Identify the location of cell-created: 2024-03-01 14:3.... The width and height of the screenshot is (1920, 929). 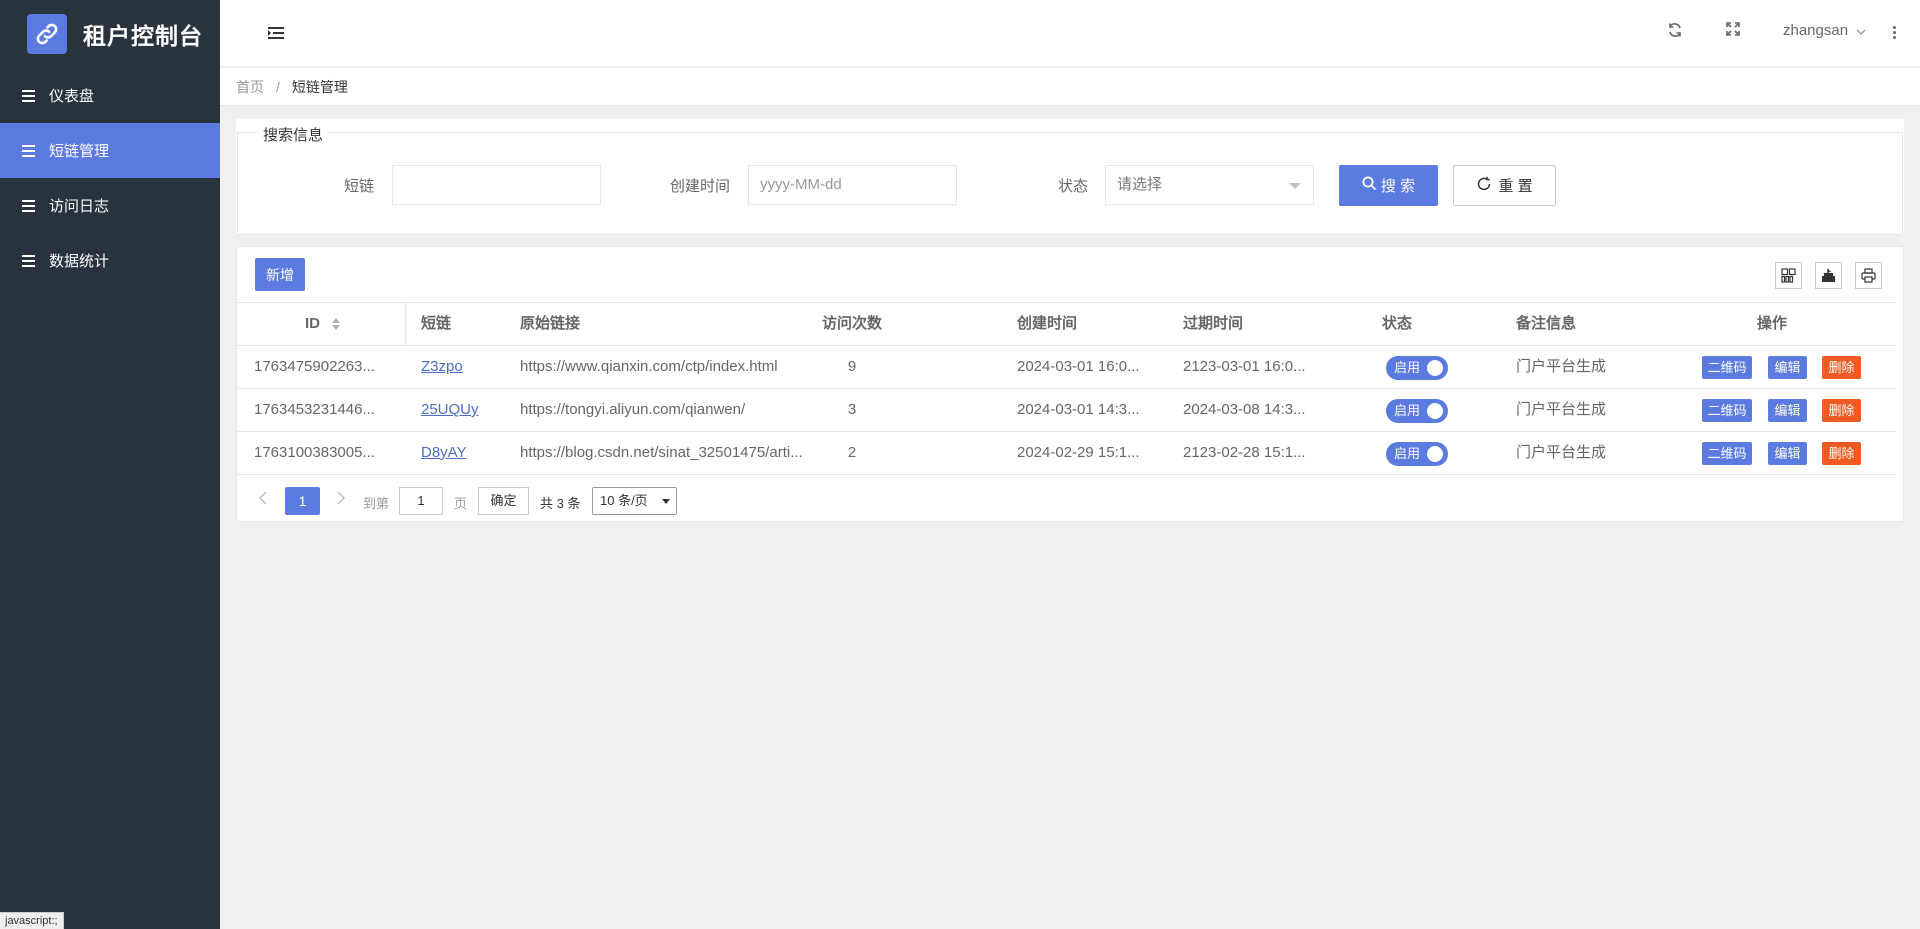
(1078, 409).